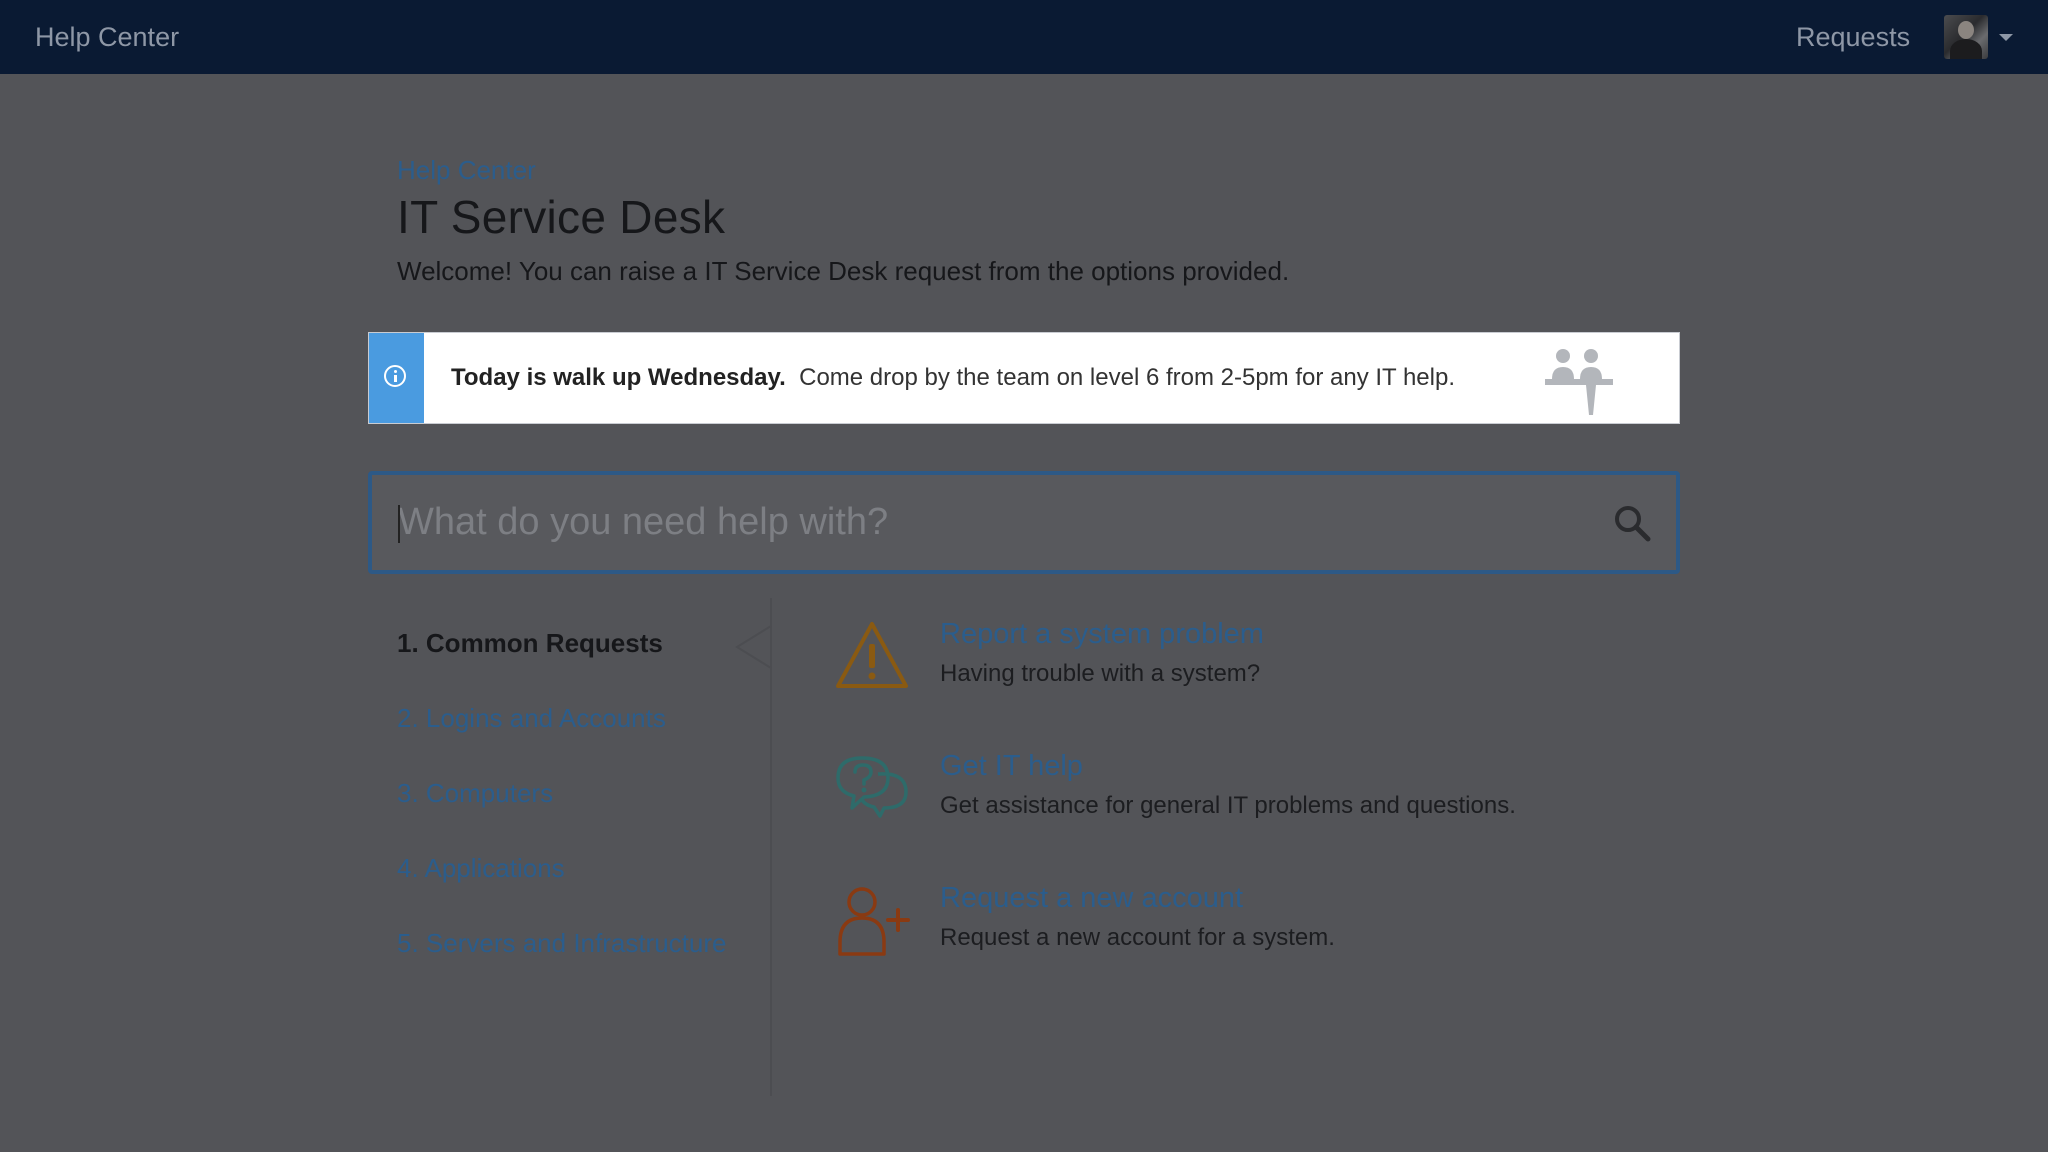 The image size is (2048, 1152). I want to click on search-icon, so click(1632, 523).